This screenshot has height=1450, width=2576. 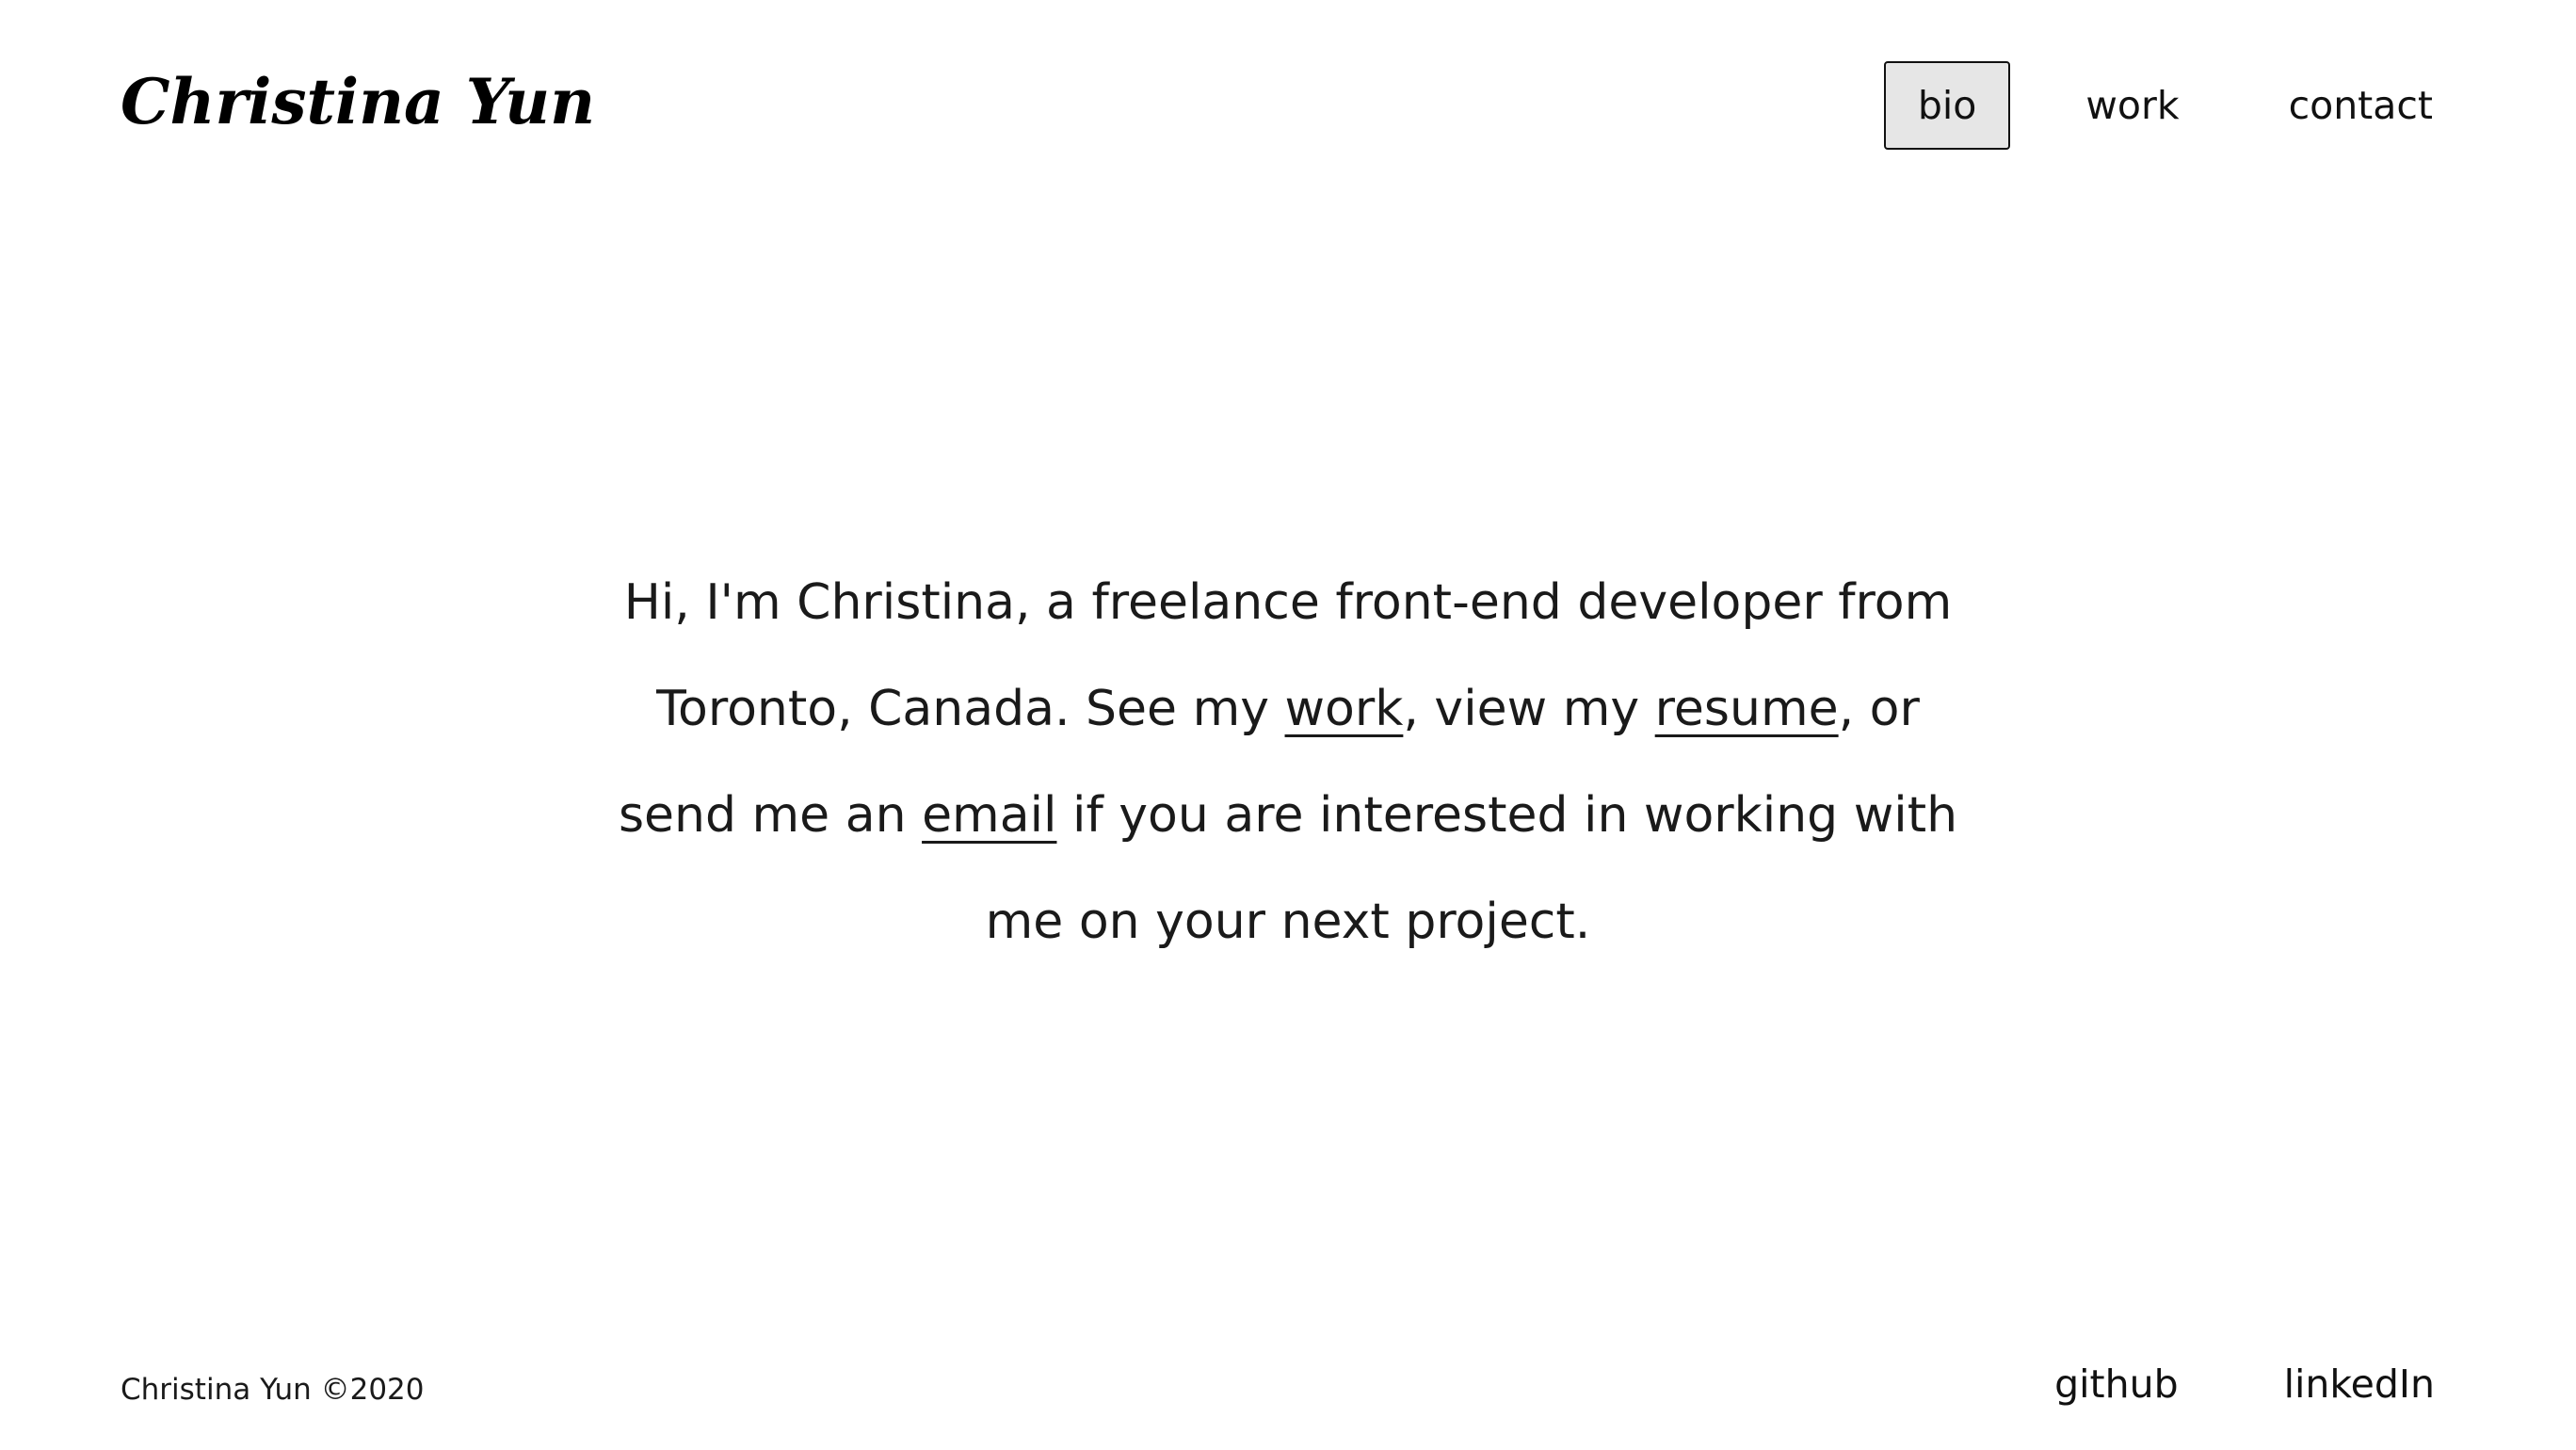 What do you see at coordinates (2244, 1384) in the screenshot?
I see `social-links: github linkedIn` at bounding box center [2244, 1384].